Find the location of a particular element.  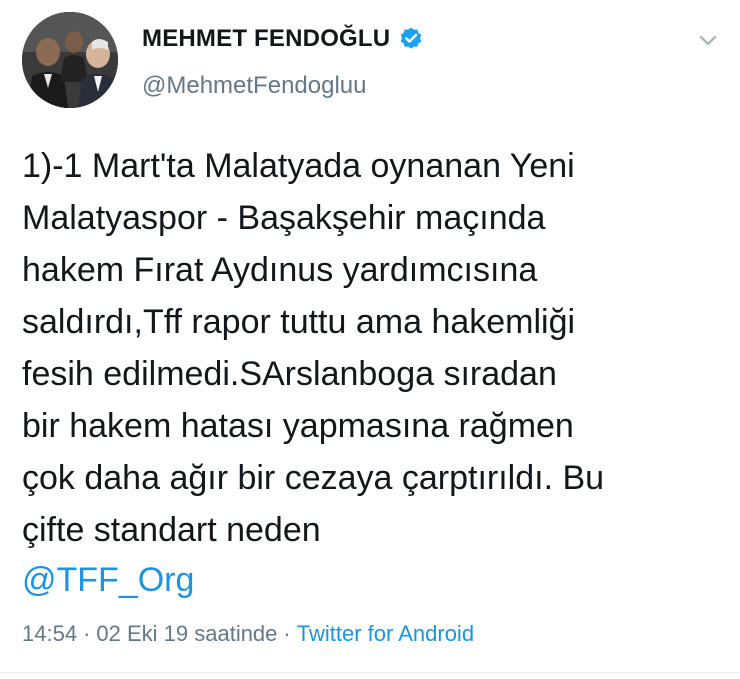

divider is located at coordinates (370, 672).